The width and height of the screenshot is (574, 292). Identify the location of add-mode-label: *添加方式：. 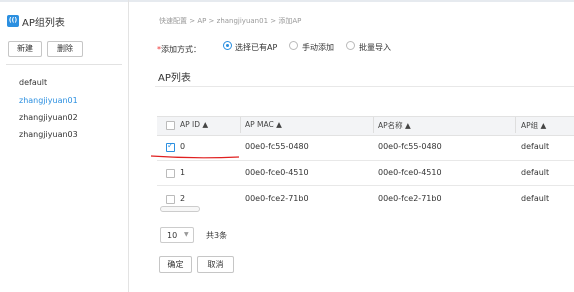
(179, 49).